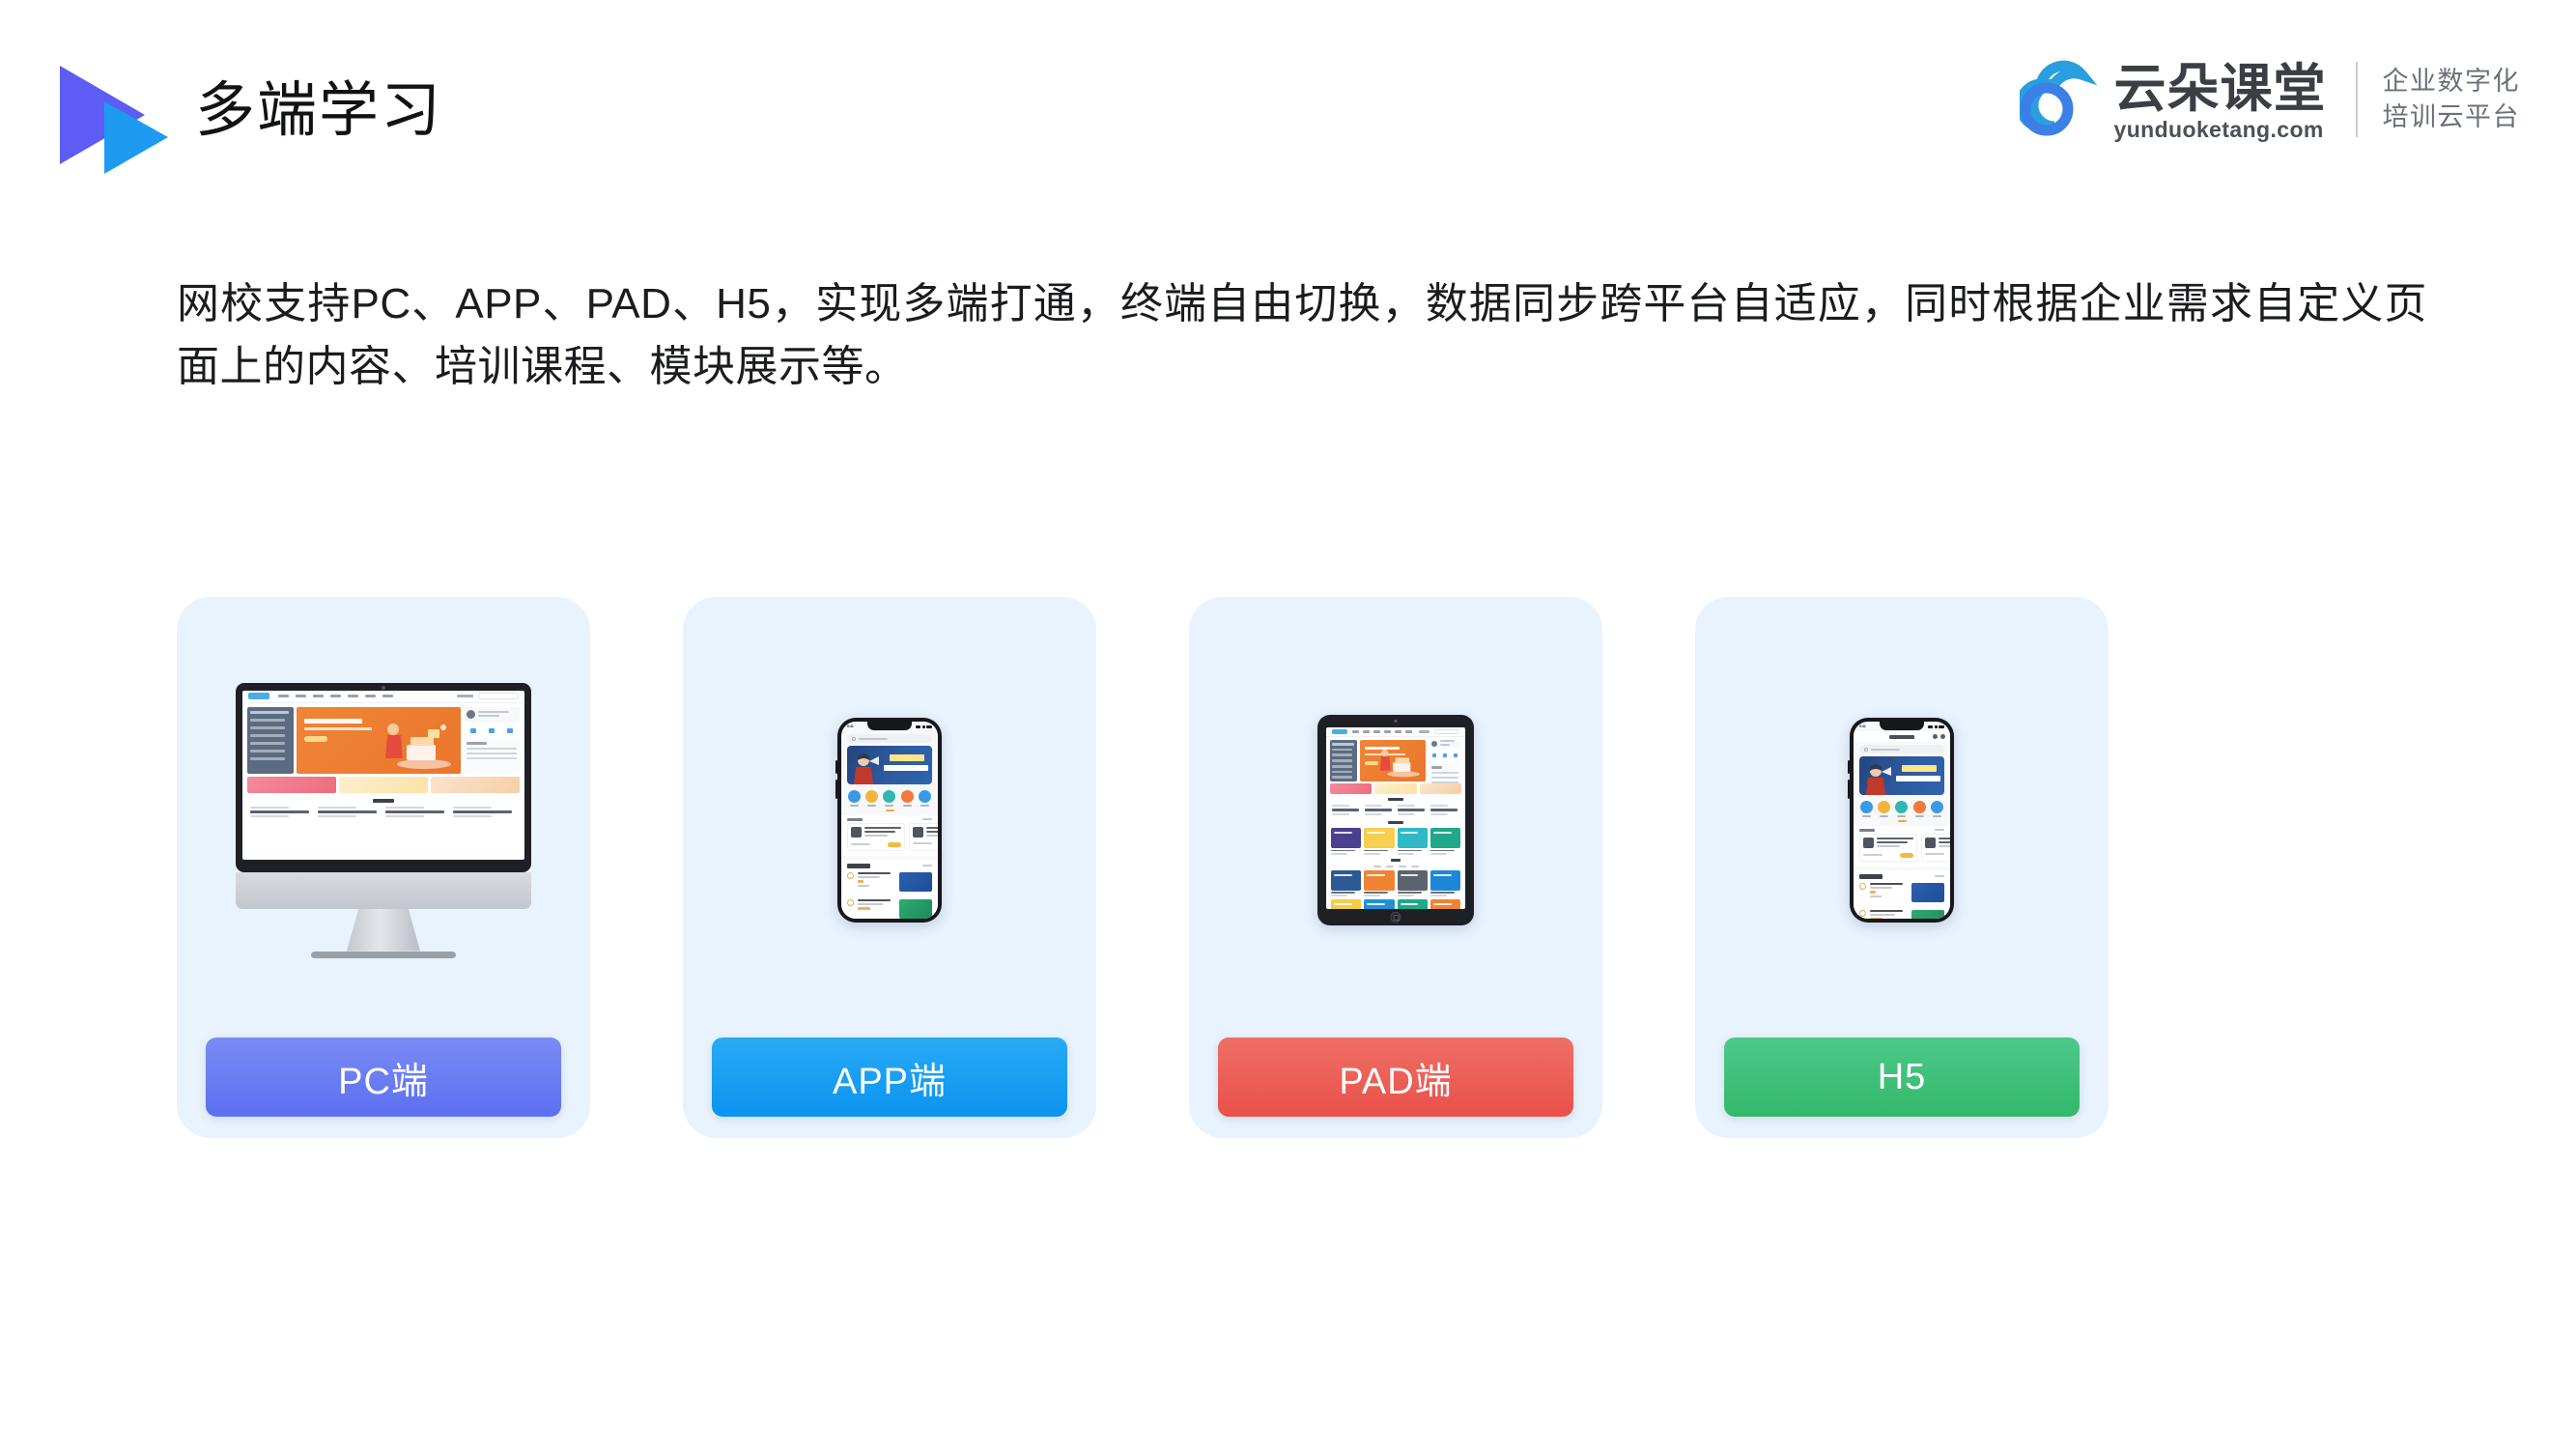 The height and width of the screenshot is (1449, 2576). I want to click on recommended-section, so click(889, 889).